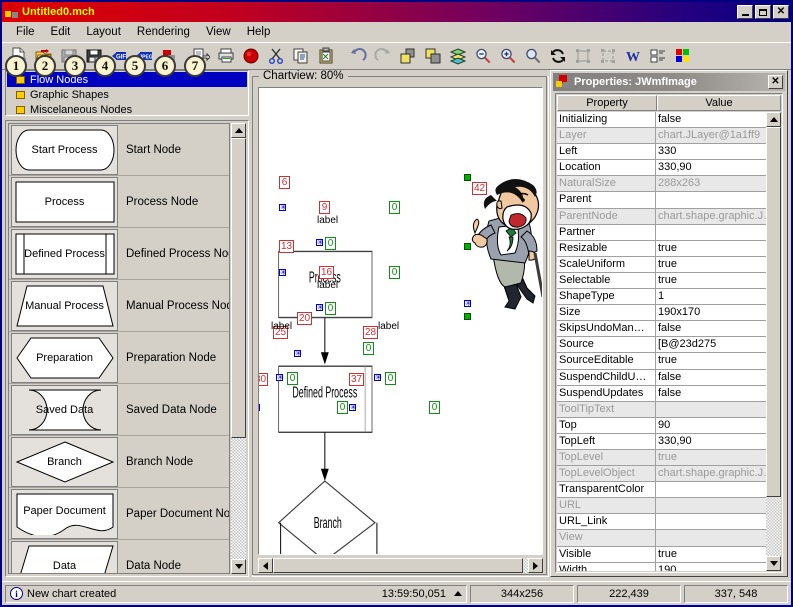 The width and height of the screenshot is (793, 607). Describe the element at coordinates (238, 288) in the screenshot. I see `scroll-thumb` at that location.